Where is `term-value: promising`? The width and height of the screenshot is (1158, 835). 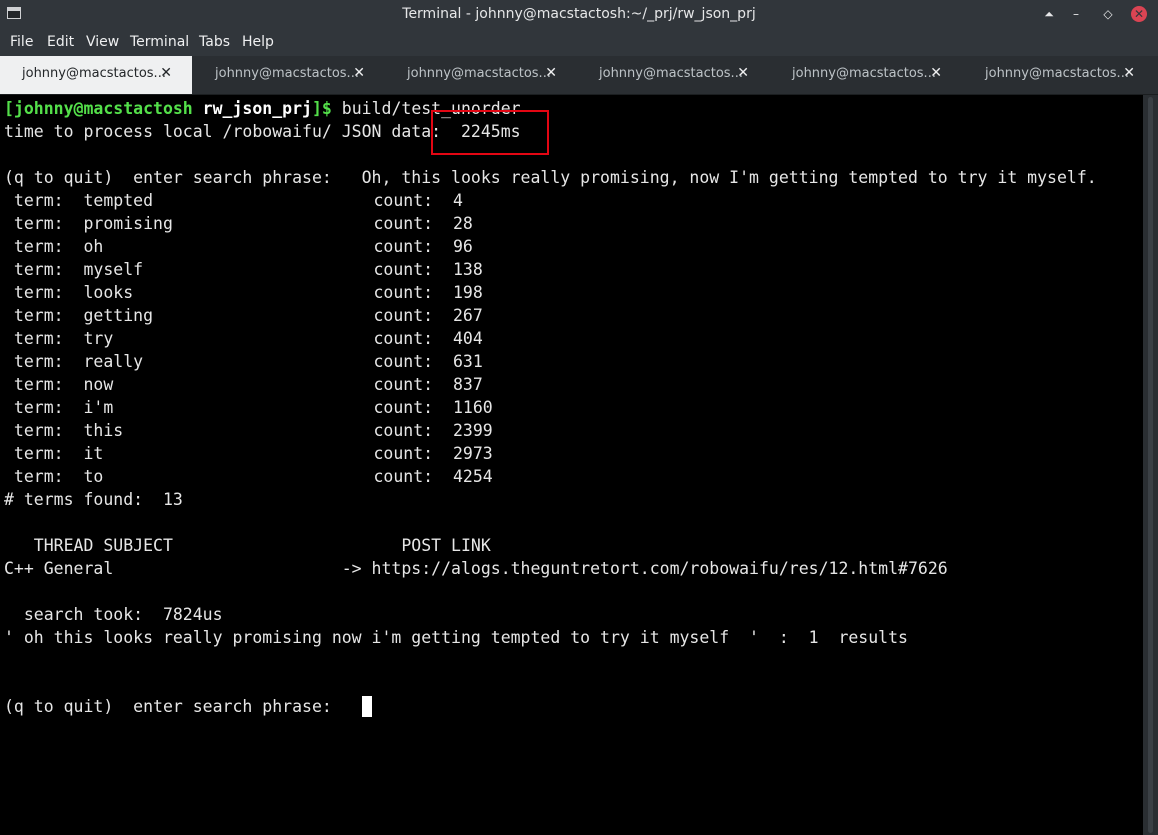 term-value: promising is located at coordinates (128, 223).